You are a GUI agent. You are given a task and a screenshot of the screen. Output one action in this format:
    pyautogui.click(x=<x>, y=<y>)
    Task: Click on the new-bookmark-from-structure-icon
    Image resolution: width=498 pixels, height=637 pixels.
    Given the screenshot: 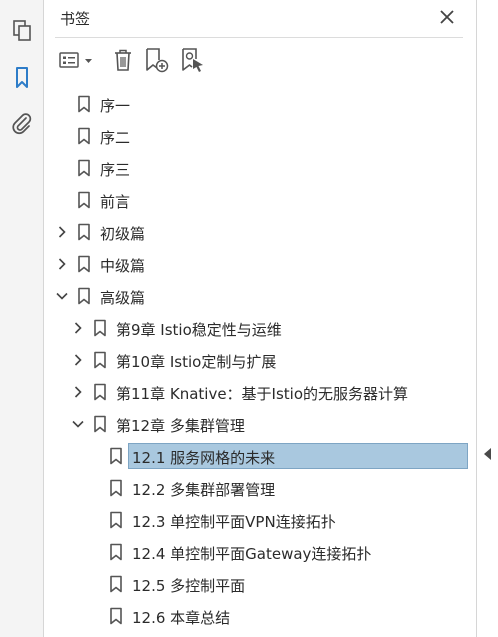 What is the action you would take?
    pyautogui.click(x=192, y=60)
    